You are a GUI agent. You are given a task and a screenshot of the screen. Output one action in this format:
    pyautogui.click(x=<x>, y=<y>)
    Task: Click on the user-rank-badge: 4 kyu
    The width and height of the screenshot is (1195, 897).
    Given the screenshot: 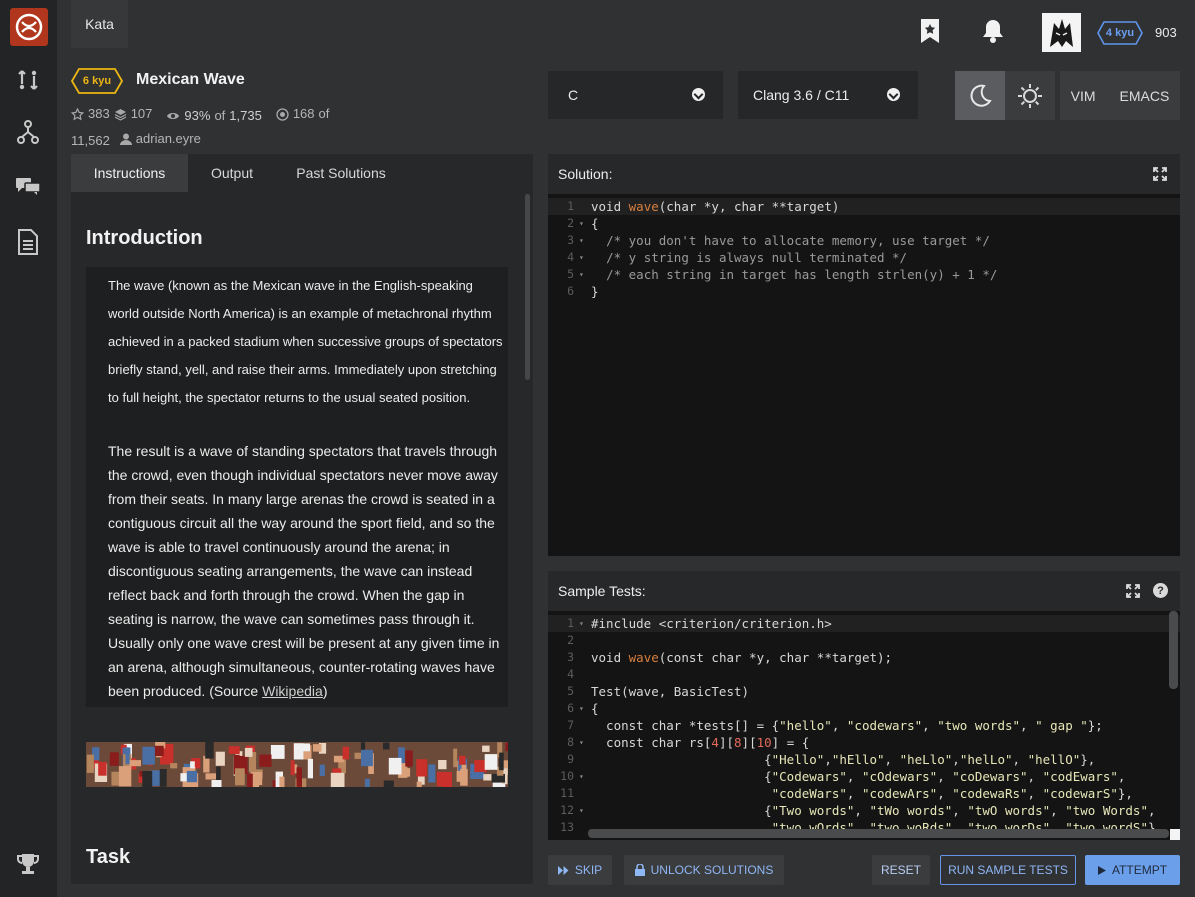 What is the action you would take?
    pyautogui.click(x=1120, y=33)
    